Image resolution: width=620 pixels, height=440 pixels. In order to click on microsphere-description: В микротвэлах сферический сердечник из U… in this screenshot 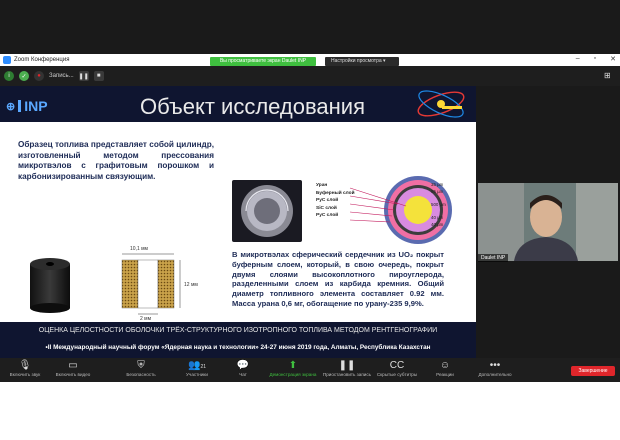, I will do `click(338, 279)`.